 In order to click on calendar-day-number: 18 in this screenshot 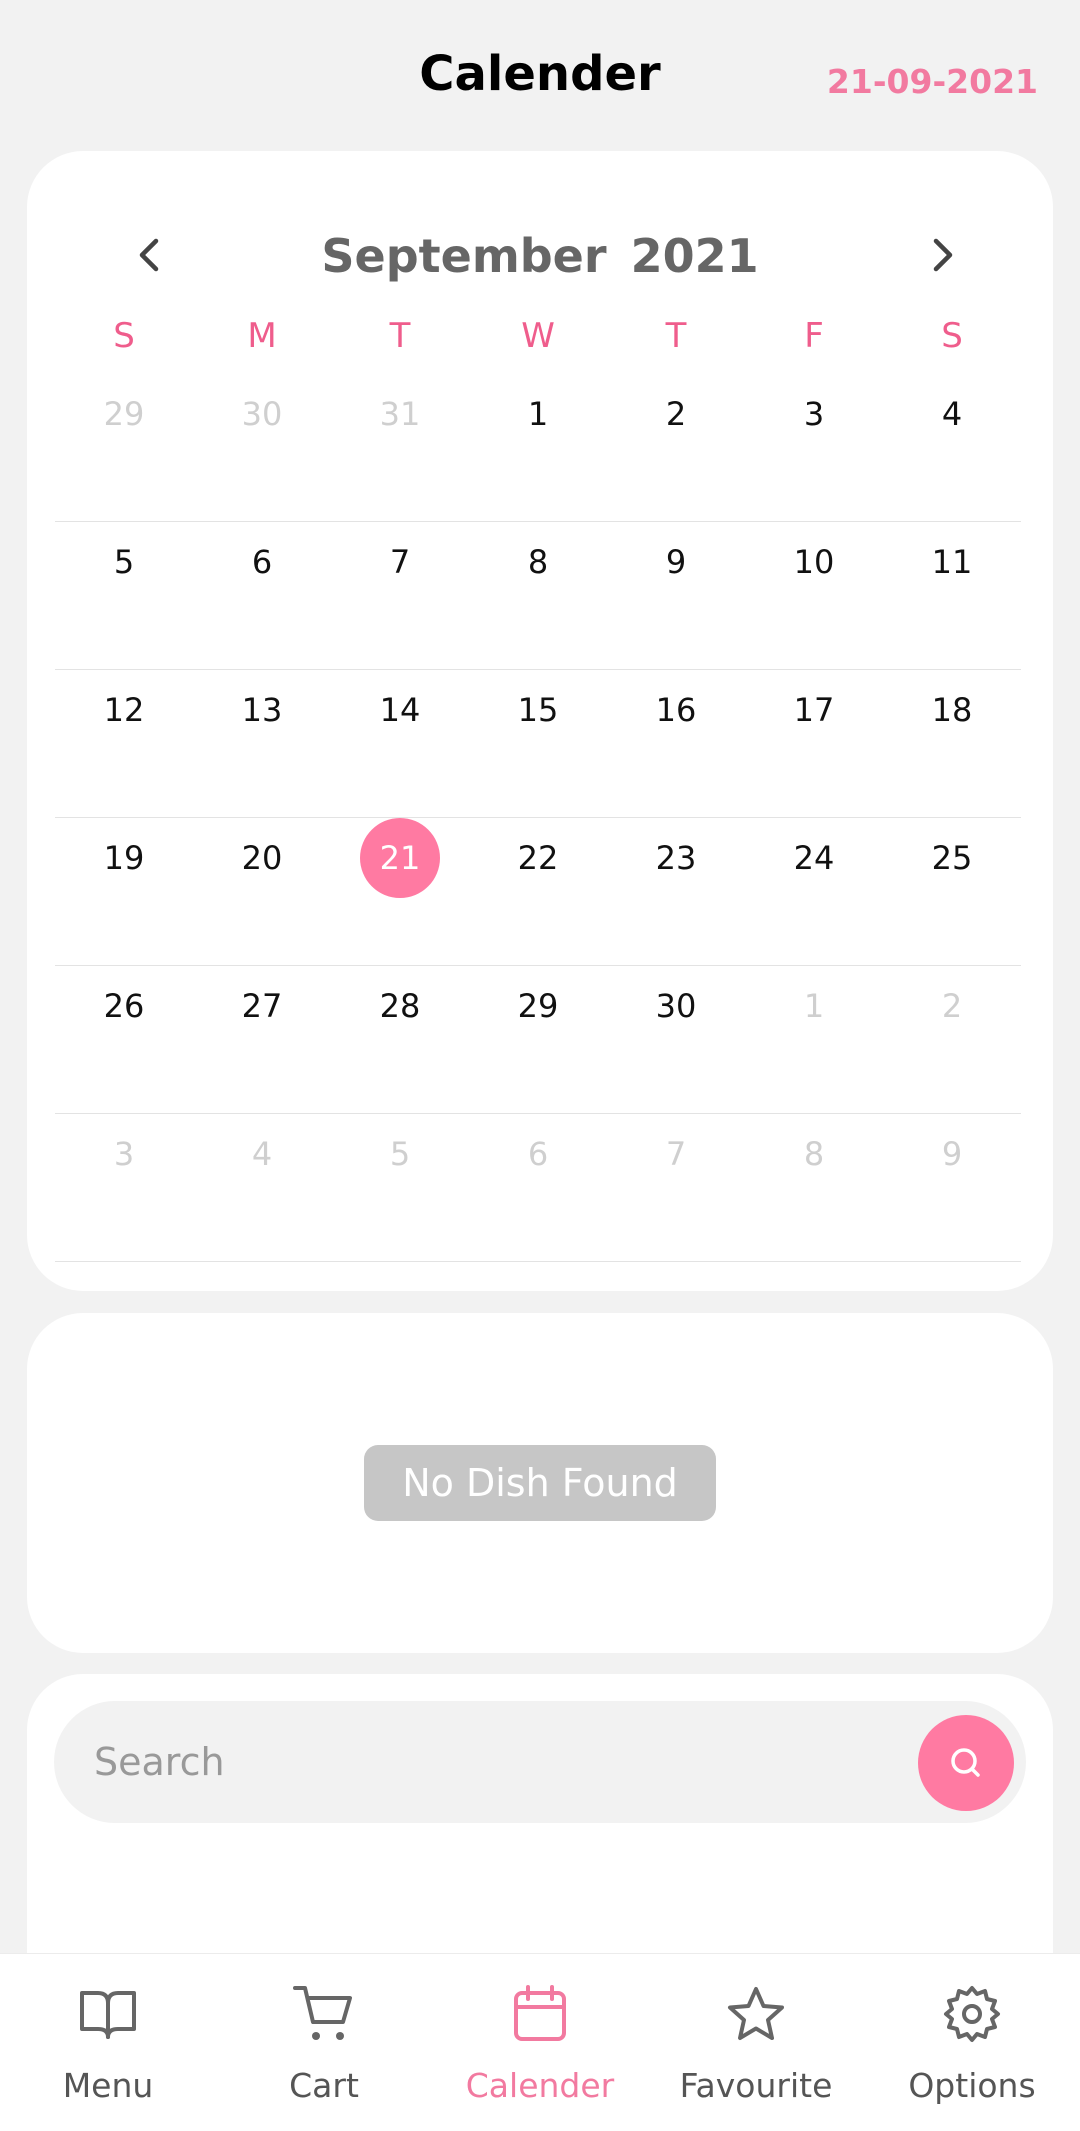, I will do `click(952, 710)`.